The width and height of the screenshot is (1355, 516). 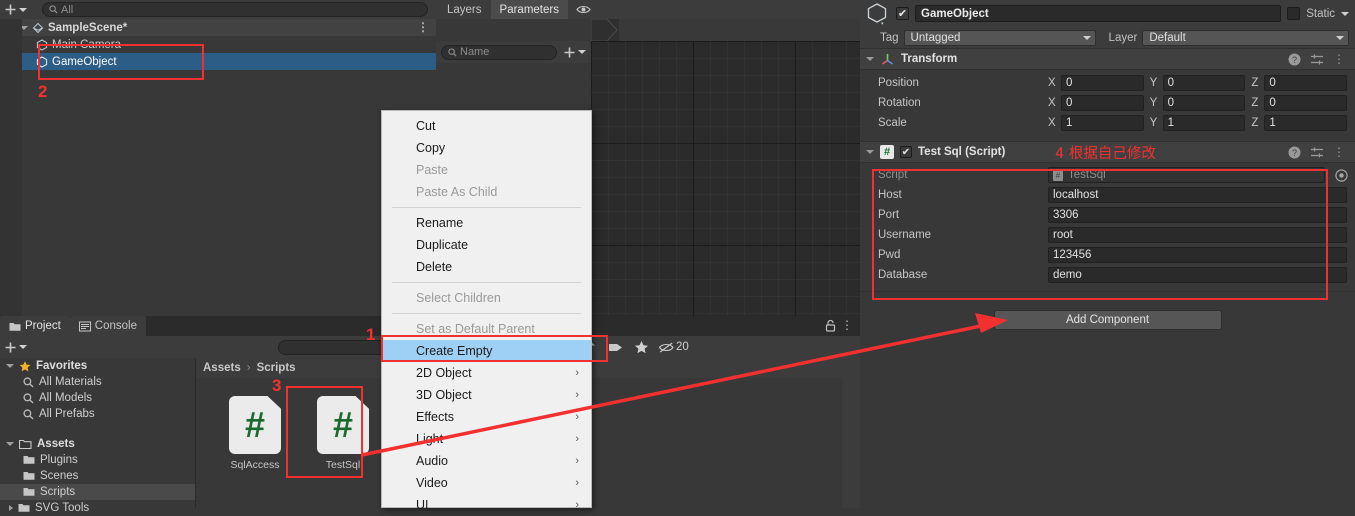 I want to click on testsql-component-header: # ✔ Test Sql (Script) ? ⋮, so click(x=1107, y=152).